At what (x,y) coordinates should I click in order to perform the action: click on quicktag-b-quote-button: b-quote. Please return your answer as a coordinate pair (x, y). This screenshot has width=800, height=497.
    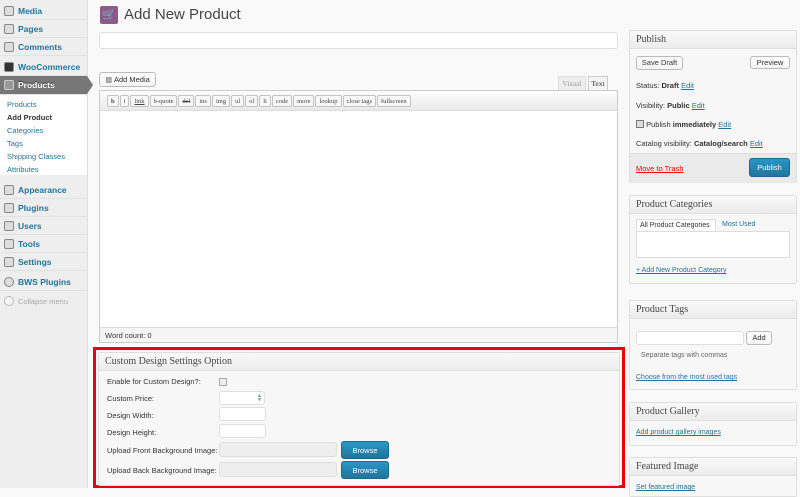
    Looking at the image, I should click on (163, 101).